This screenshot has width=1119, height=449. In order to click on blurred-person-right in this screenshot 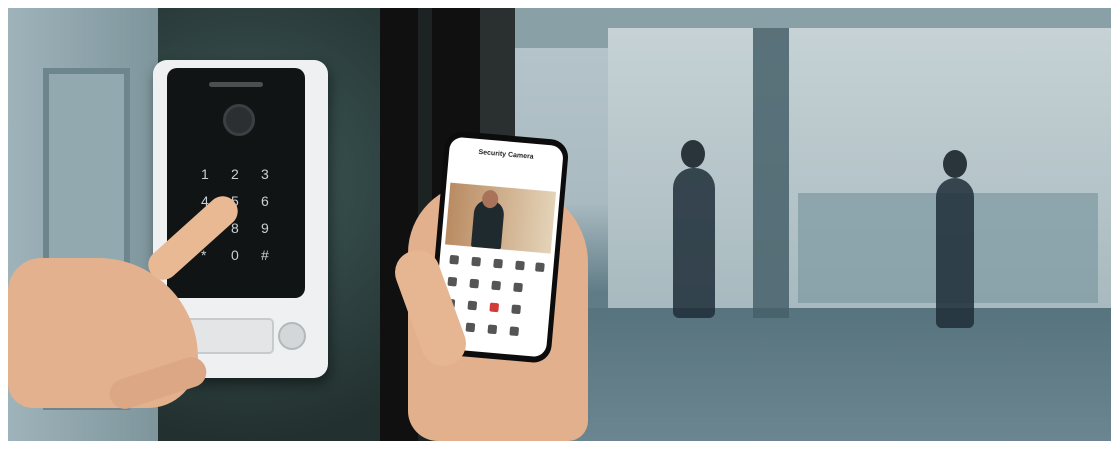, I will do `click(955, 253)`.